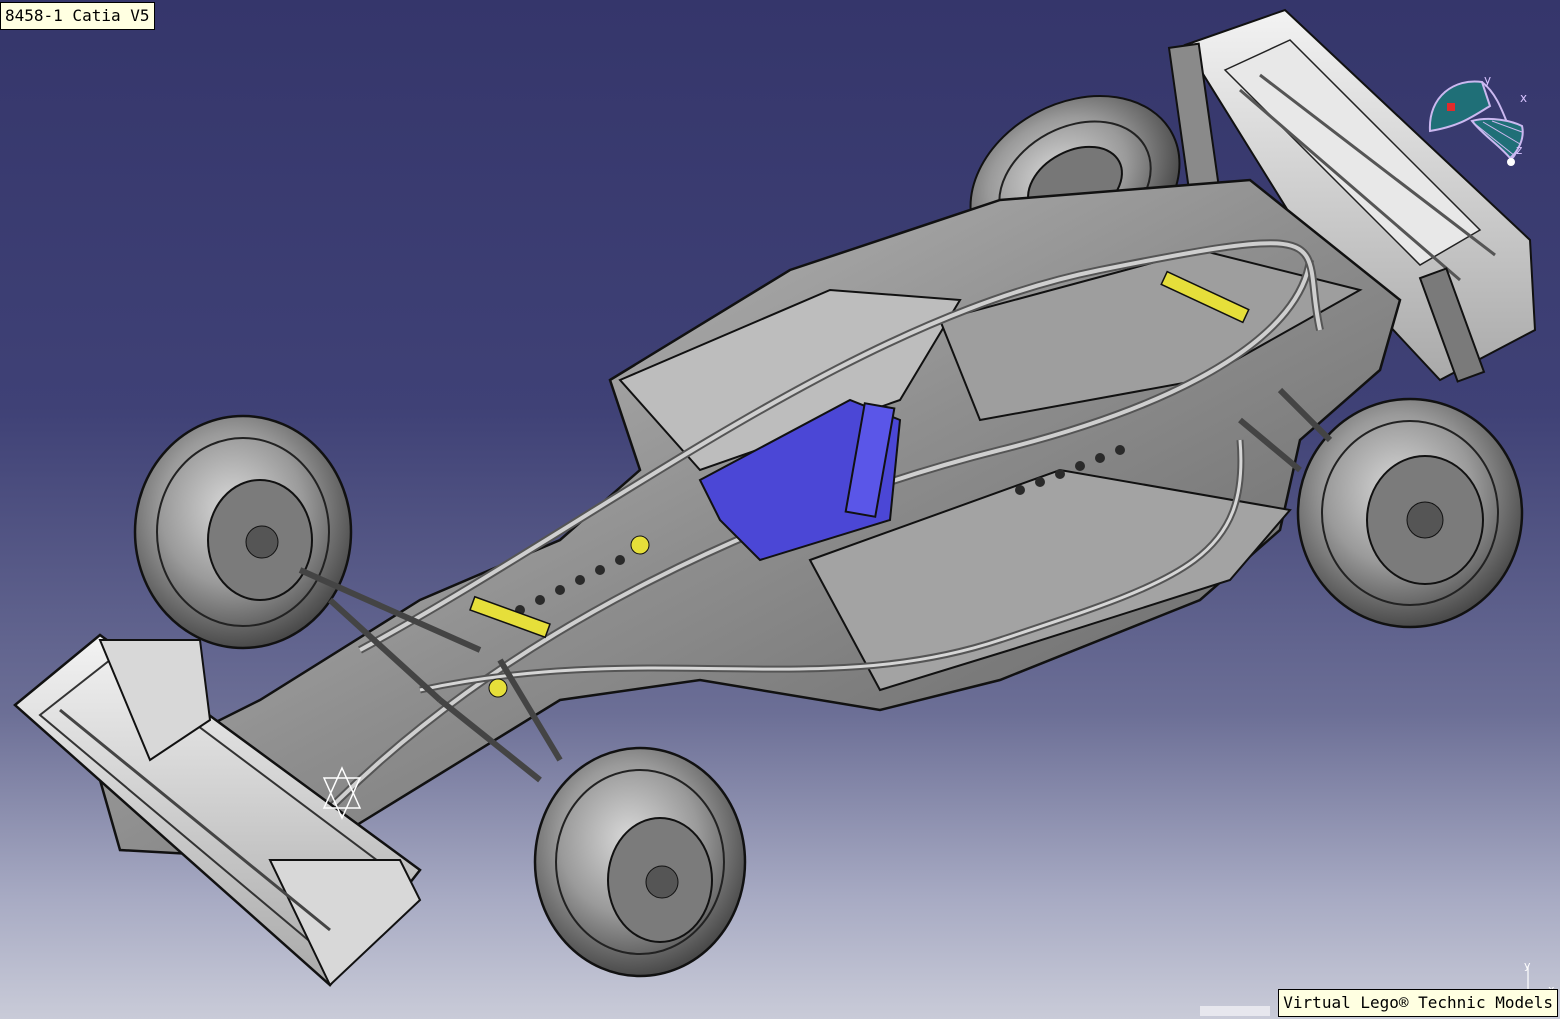  Describe the element at coordinates (243, 532) in the screenshot. I see `front-left-wheel` at that location.